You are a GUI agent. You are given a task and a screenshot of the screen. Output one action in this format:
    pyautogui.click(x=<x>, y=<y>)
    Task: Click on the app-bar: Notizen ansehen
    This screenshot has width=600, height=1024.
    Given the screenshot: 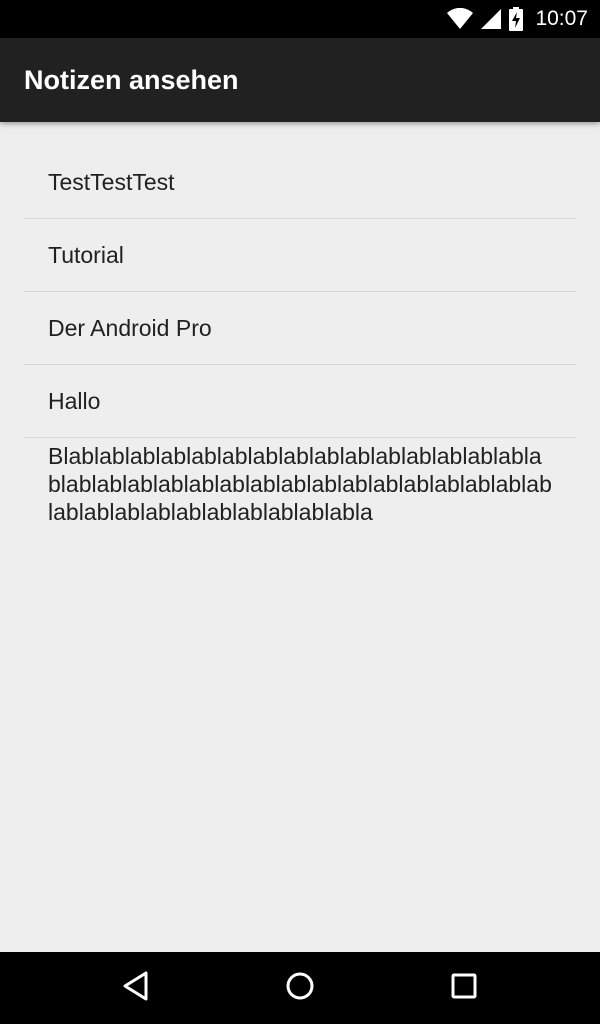 What is the action you would take?
    pyautogui.click(x=300, y=80)
    